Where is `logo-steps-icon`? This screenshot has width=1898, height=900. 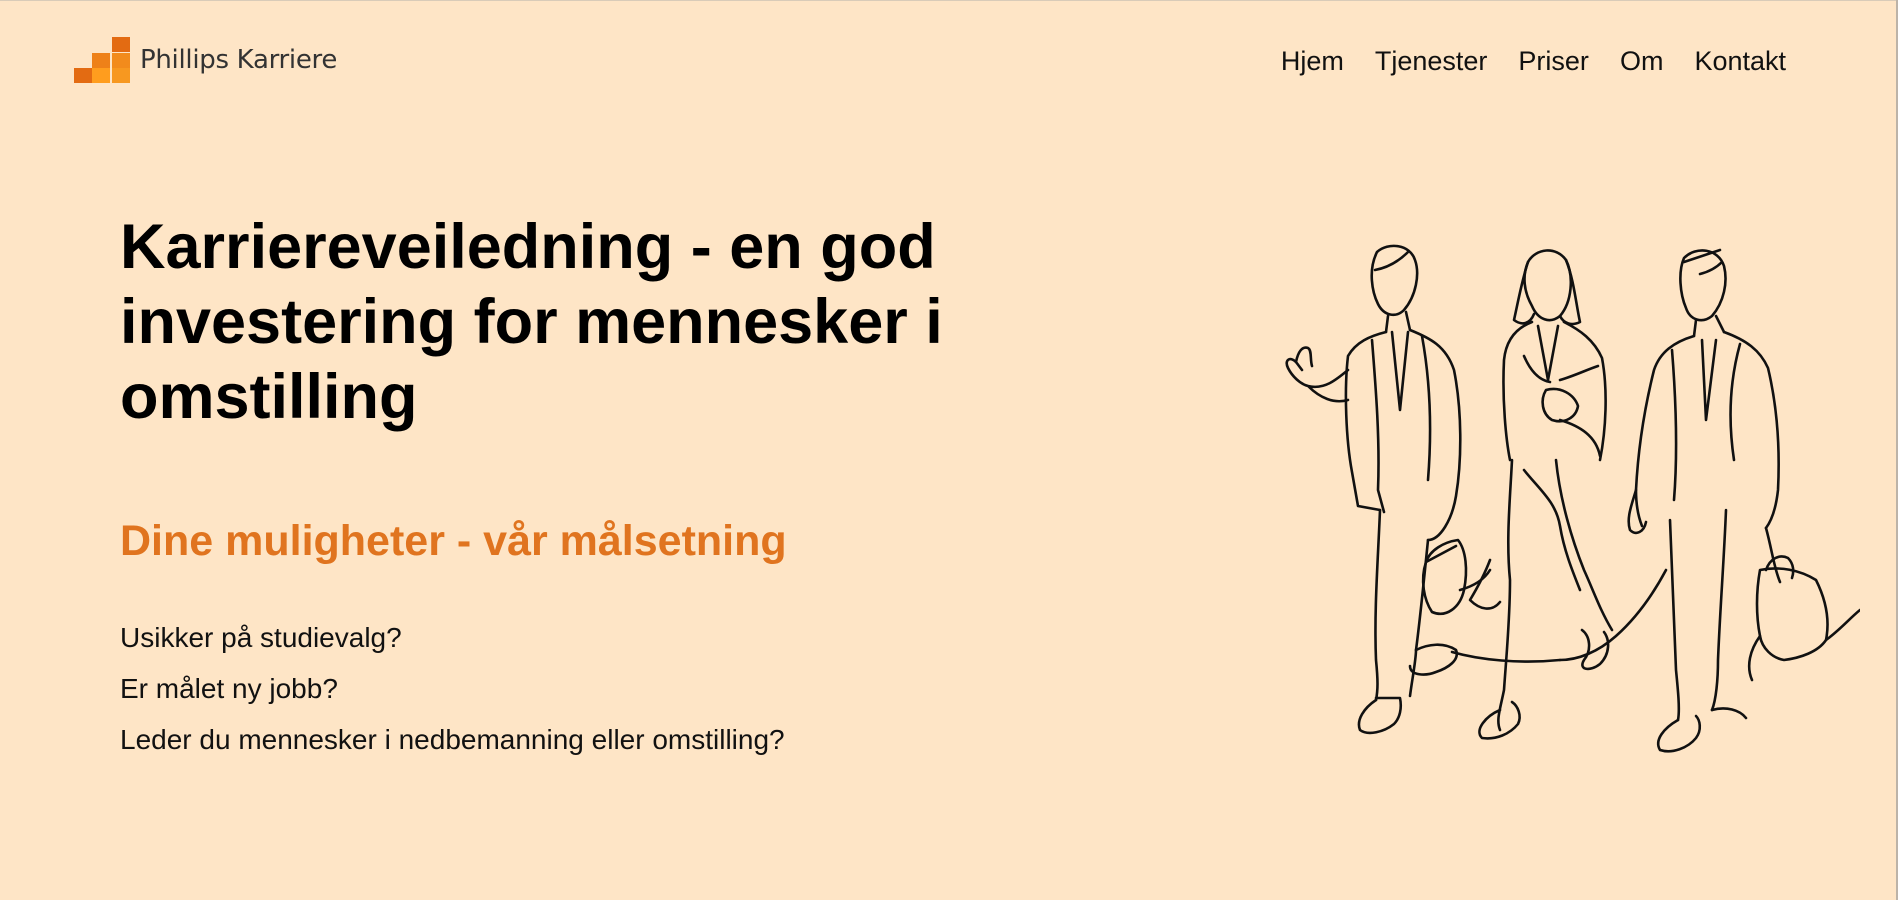 logo-steps-icon is located at coordinates (102, 60).